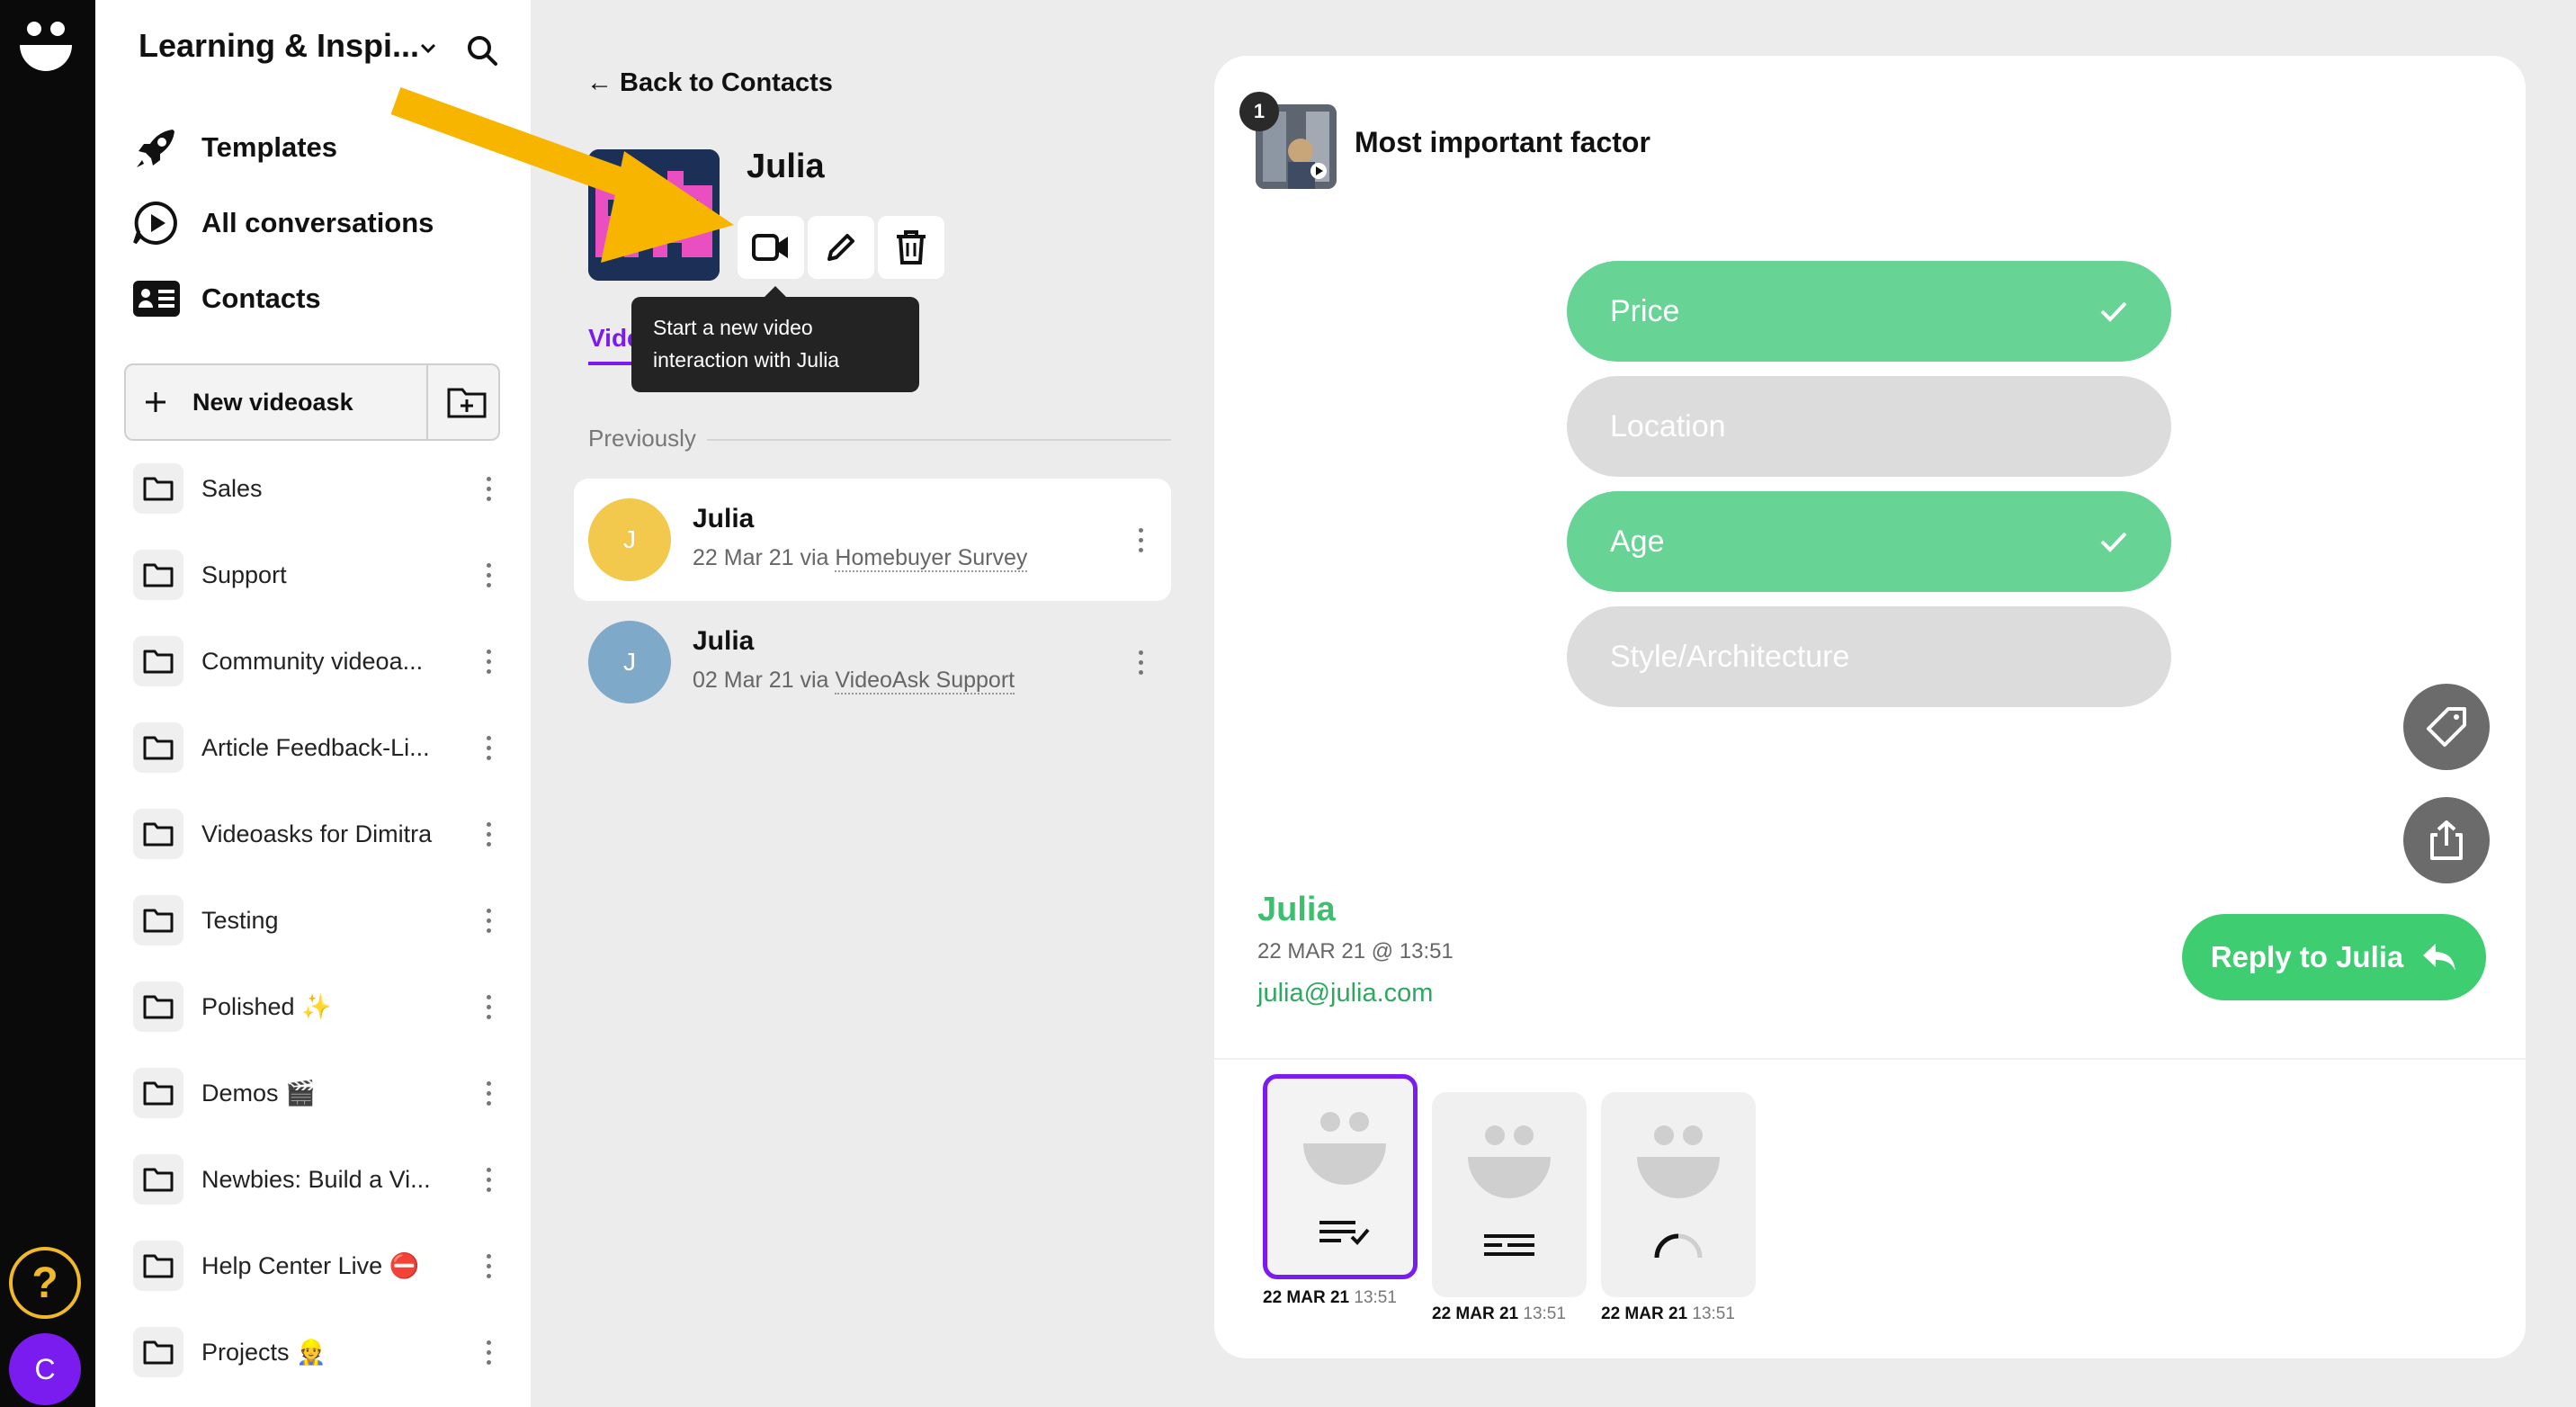  Describe the element at coordinates (317, 921) in the screenshot. I see `sidebar-folder-item: Testing` at that location.